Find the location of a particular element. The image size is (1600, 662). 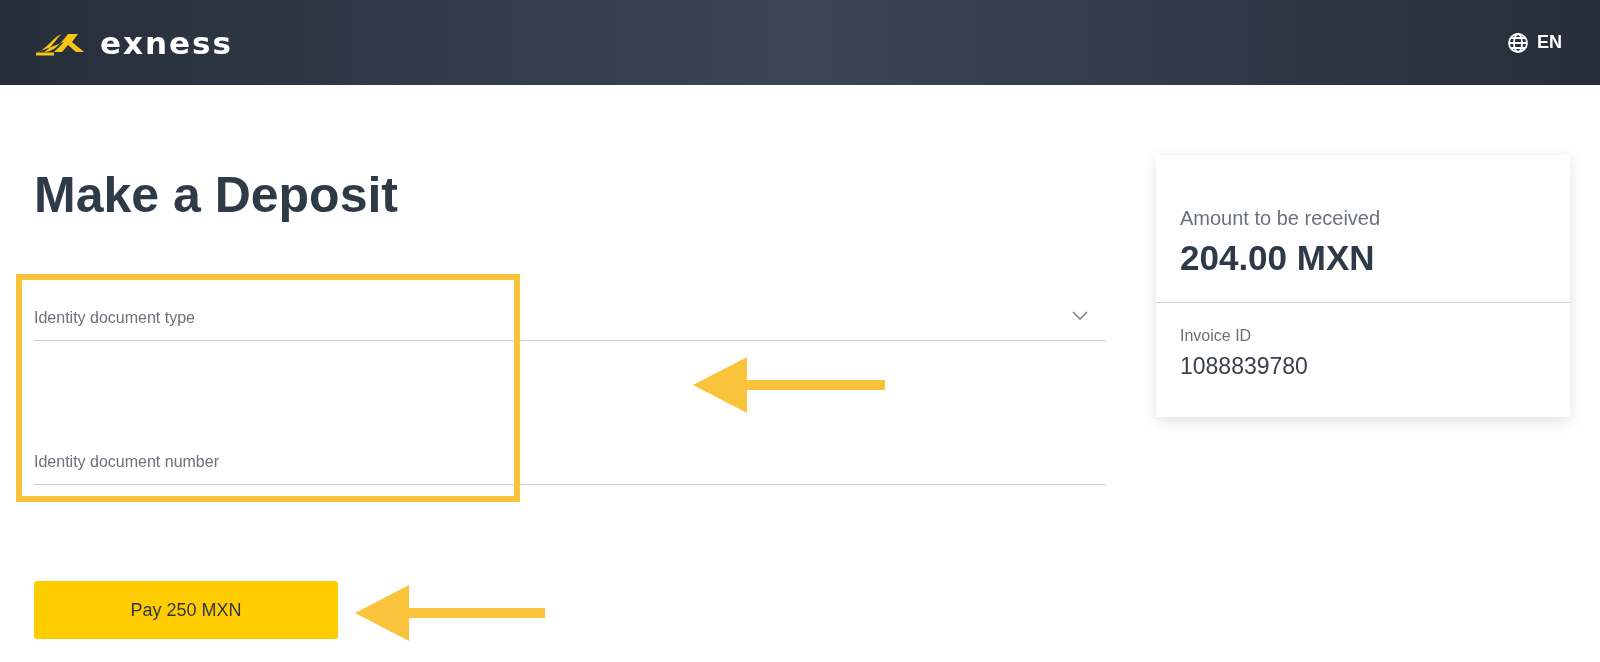

page-title: Make a Deposit is located at coordinates (216, 195).